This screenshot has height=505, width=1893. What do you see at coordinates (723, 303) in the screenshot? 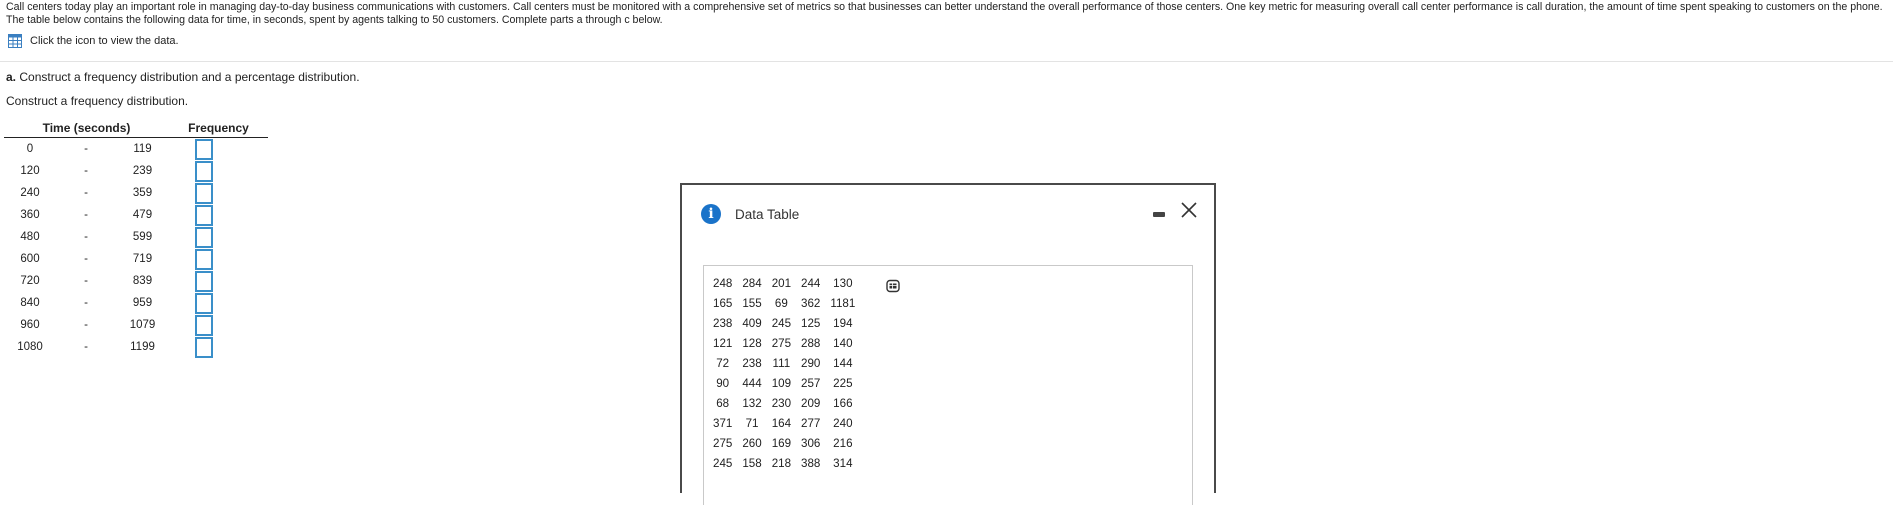
I see `data-cell: 165` at bounding box center [723, 303].